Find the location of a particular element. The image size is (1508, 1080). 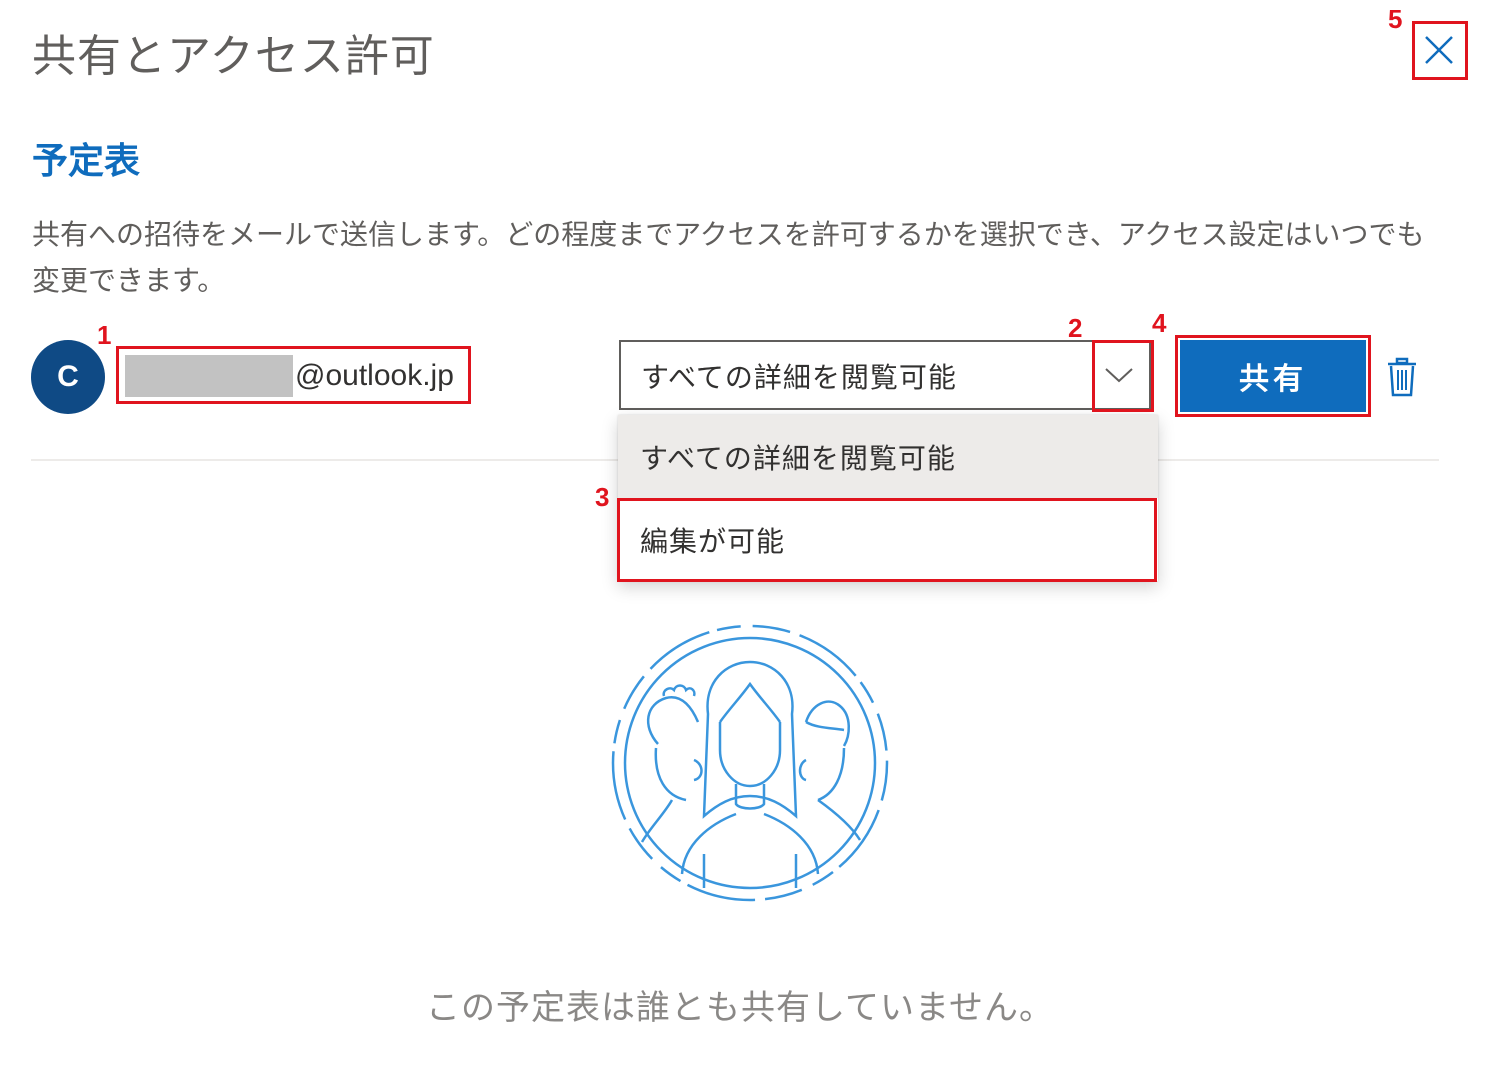

permission-dropdown-menu: すべての詳細を閲覧可能 編集が可能 is located at coordinates (888, 498).